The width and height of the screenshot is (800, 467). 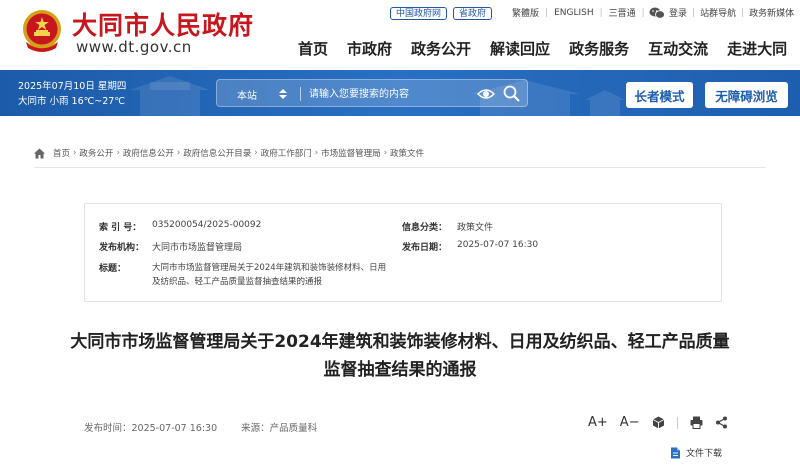 I want to click on tag-central-gov: 中国政府网, so click(x=419, y=13).